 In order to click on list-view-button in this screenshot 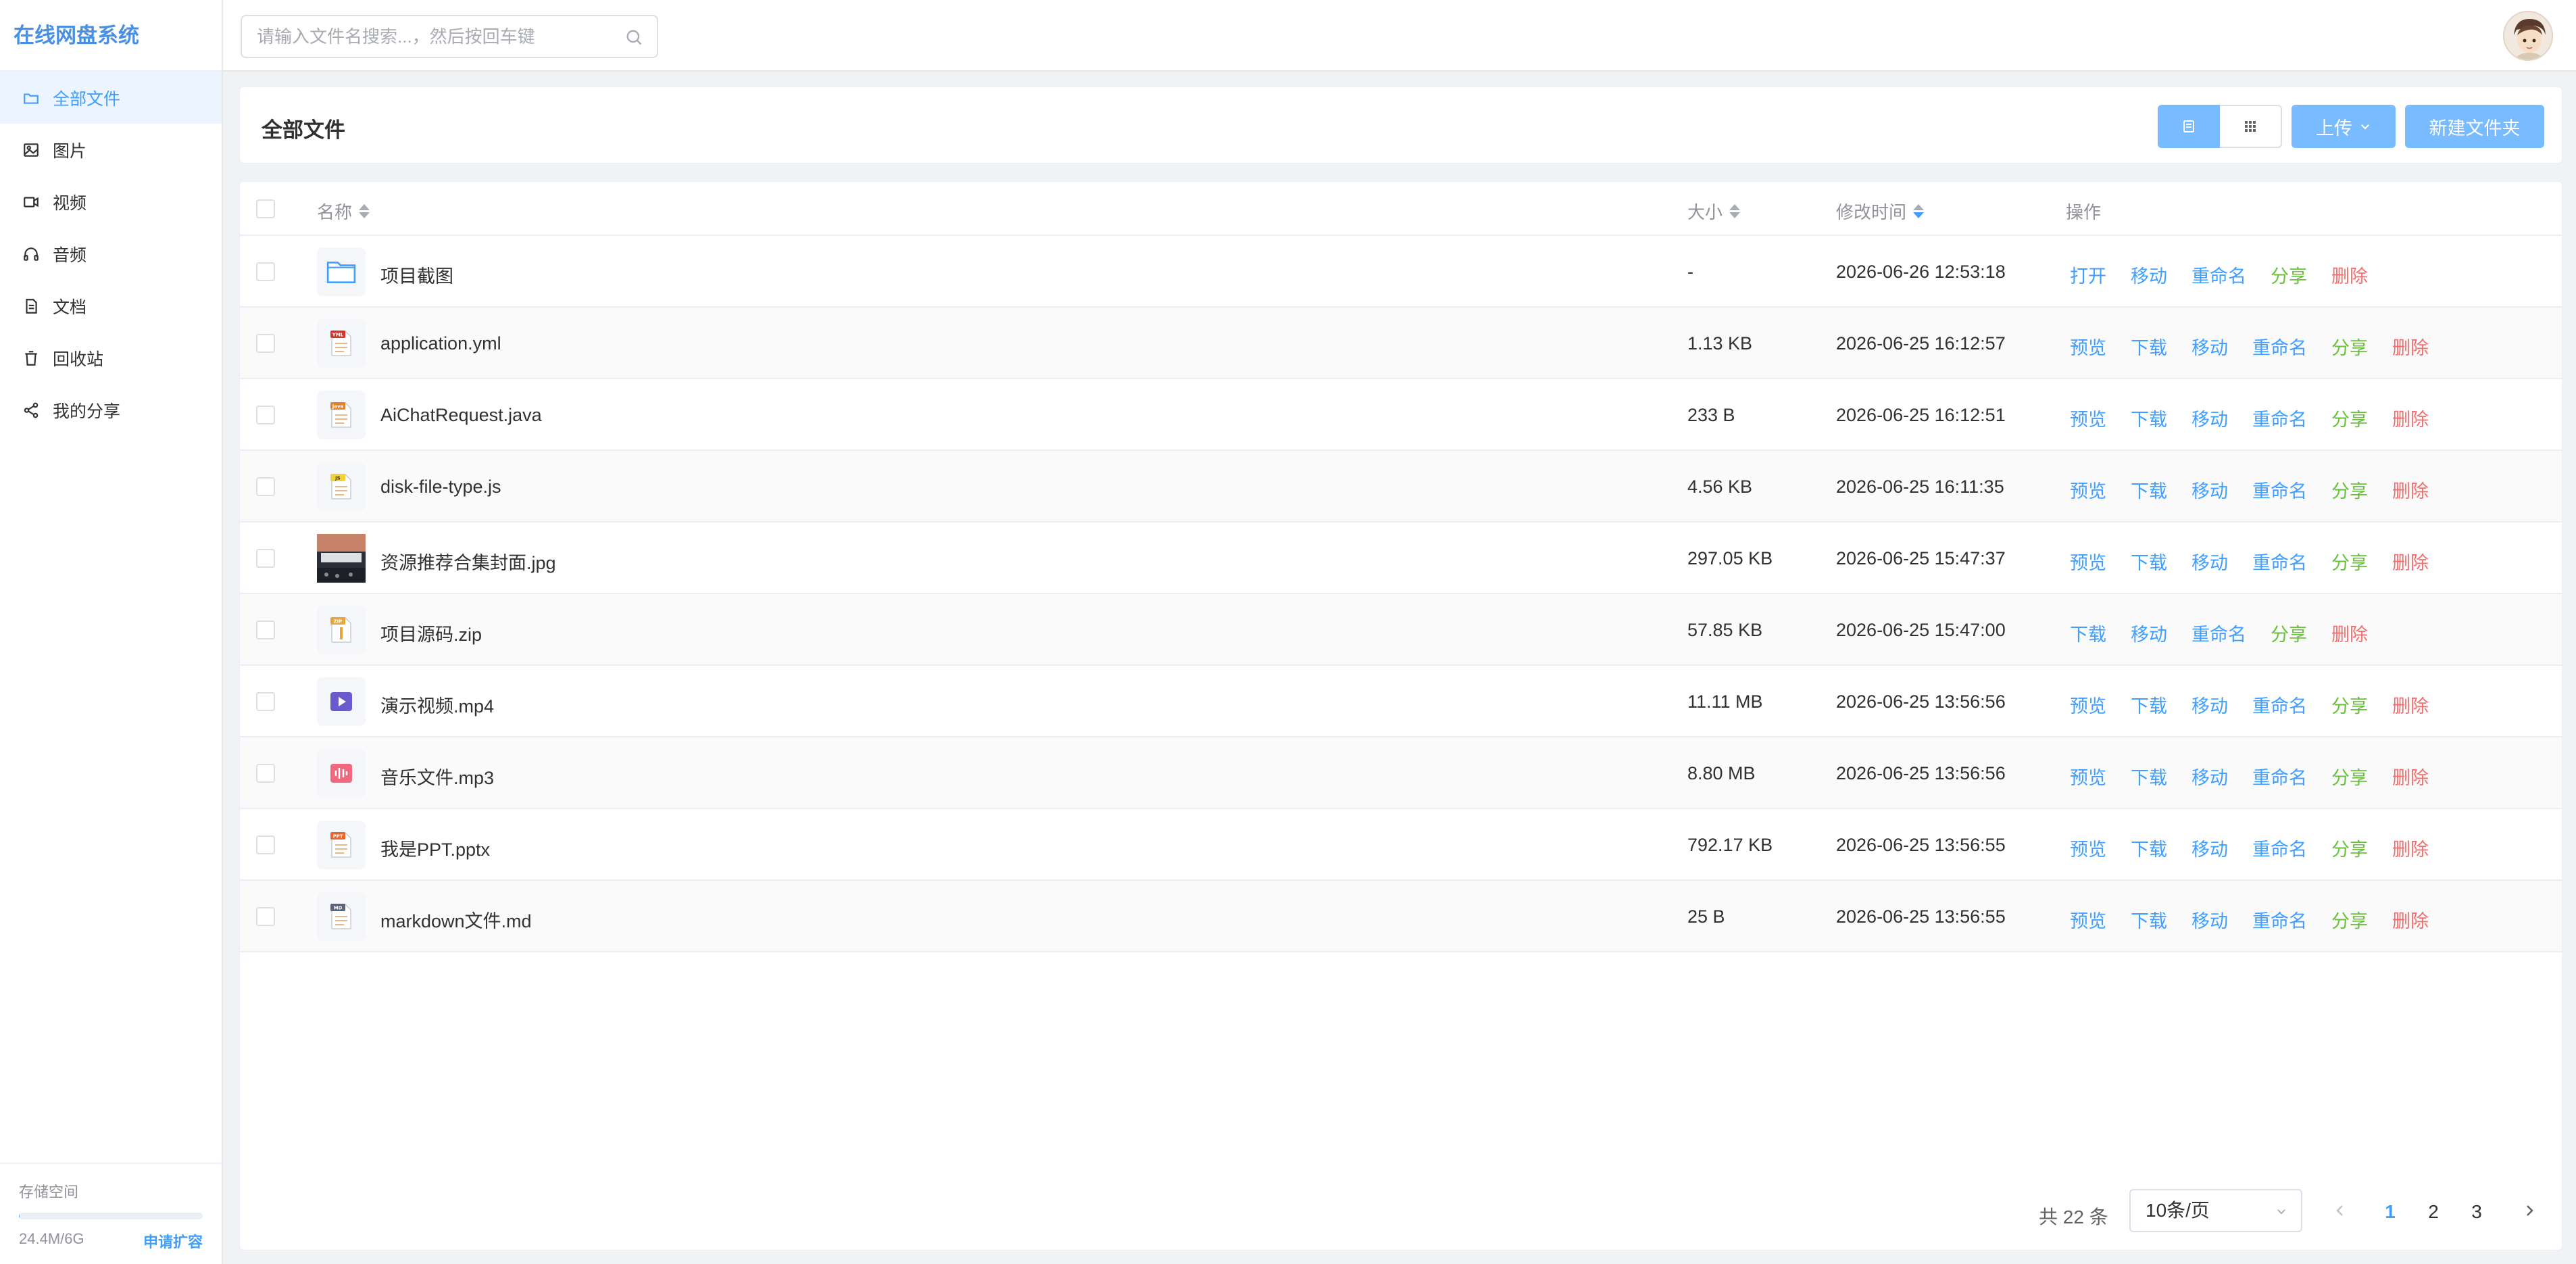, I will do `click(2189, 126)`.